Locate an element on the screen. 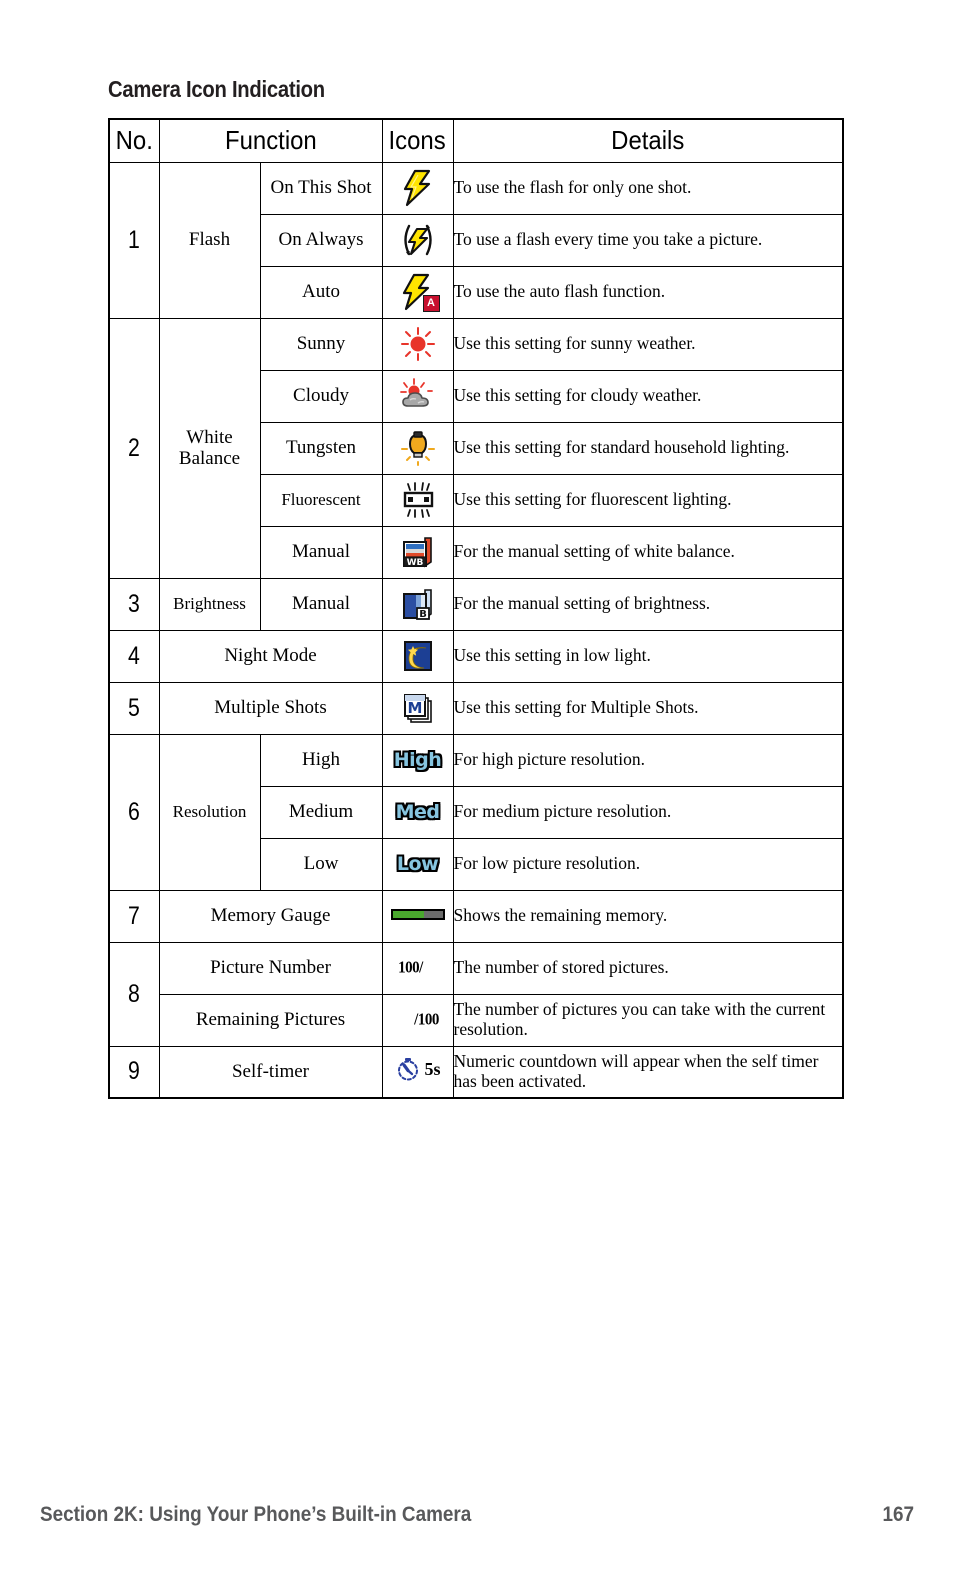 The height and width of the screenshot is (1590, 954). details-text: Use this setting for sunny weather. is located at coordinates (648, 344).